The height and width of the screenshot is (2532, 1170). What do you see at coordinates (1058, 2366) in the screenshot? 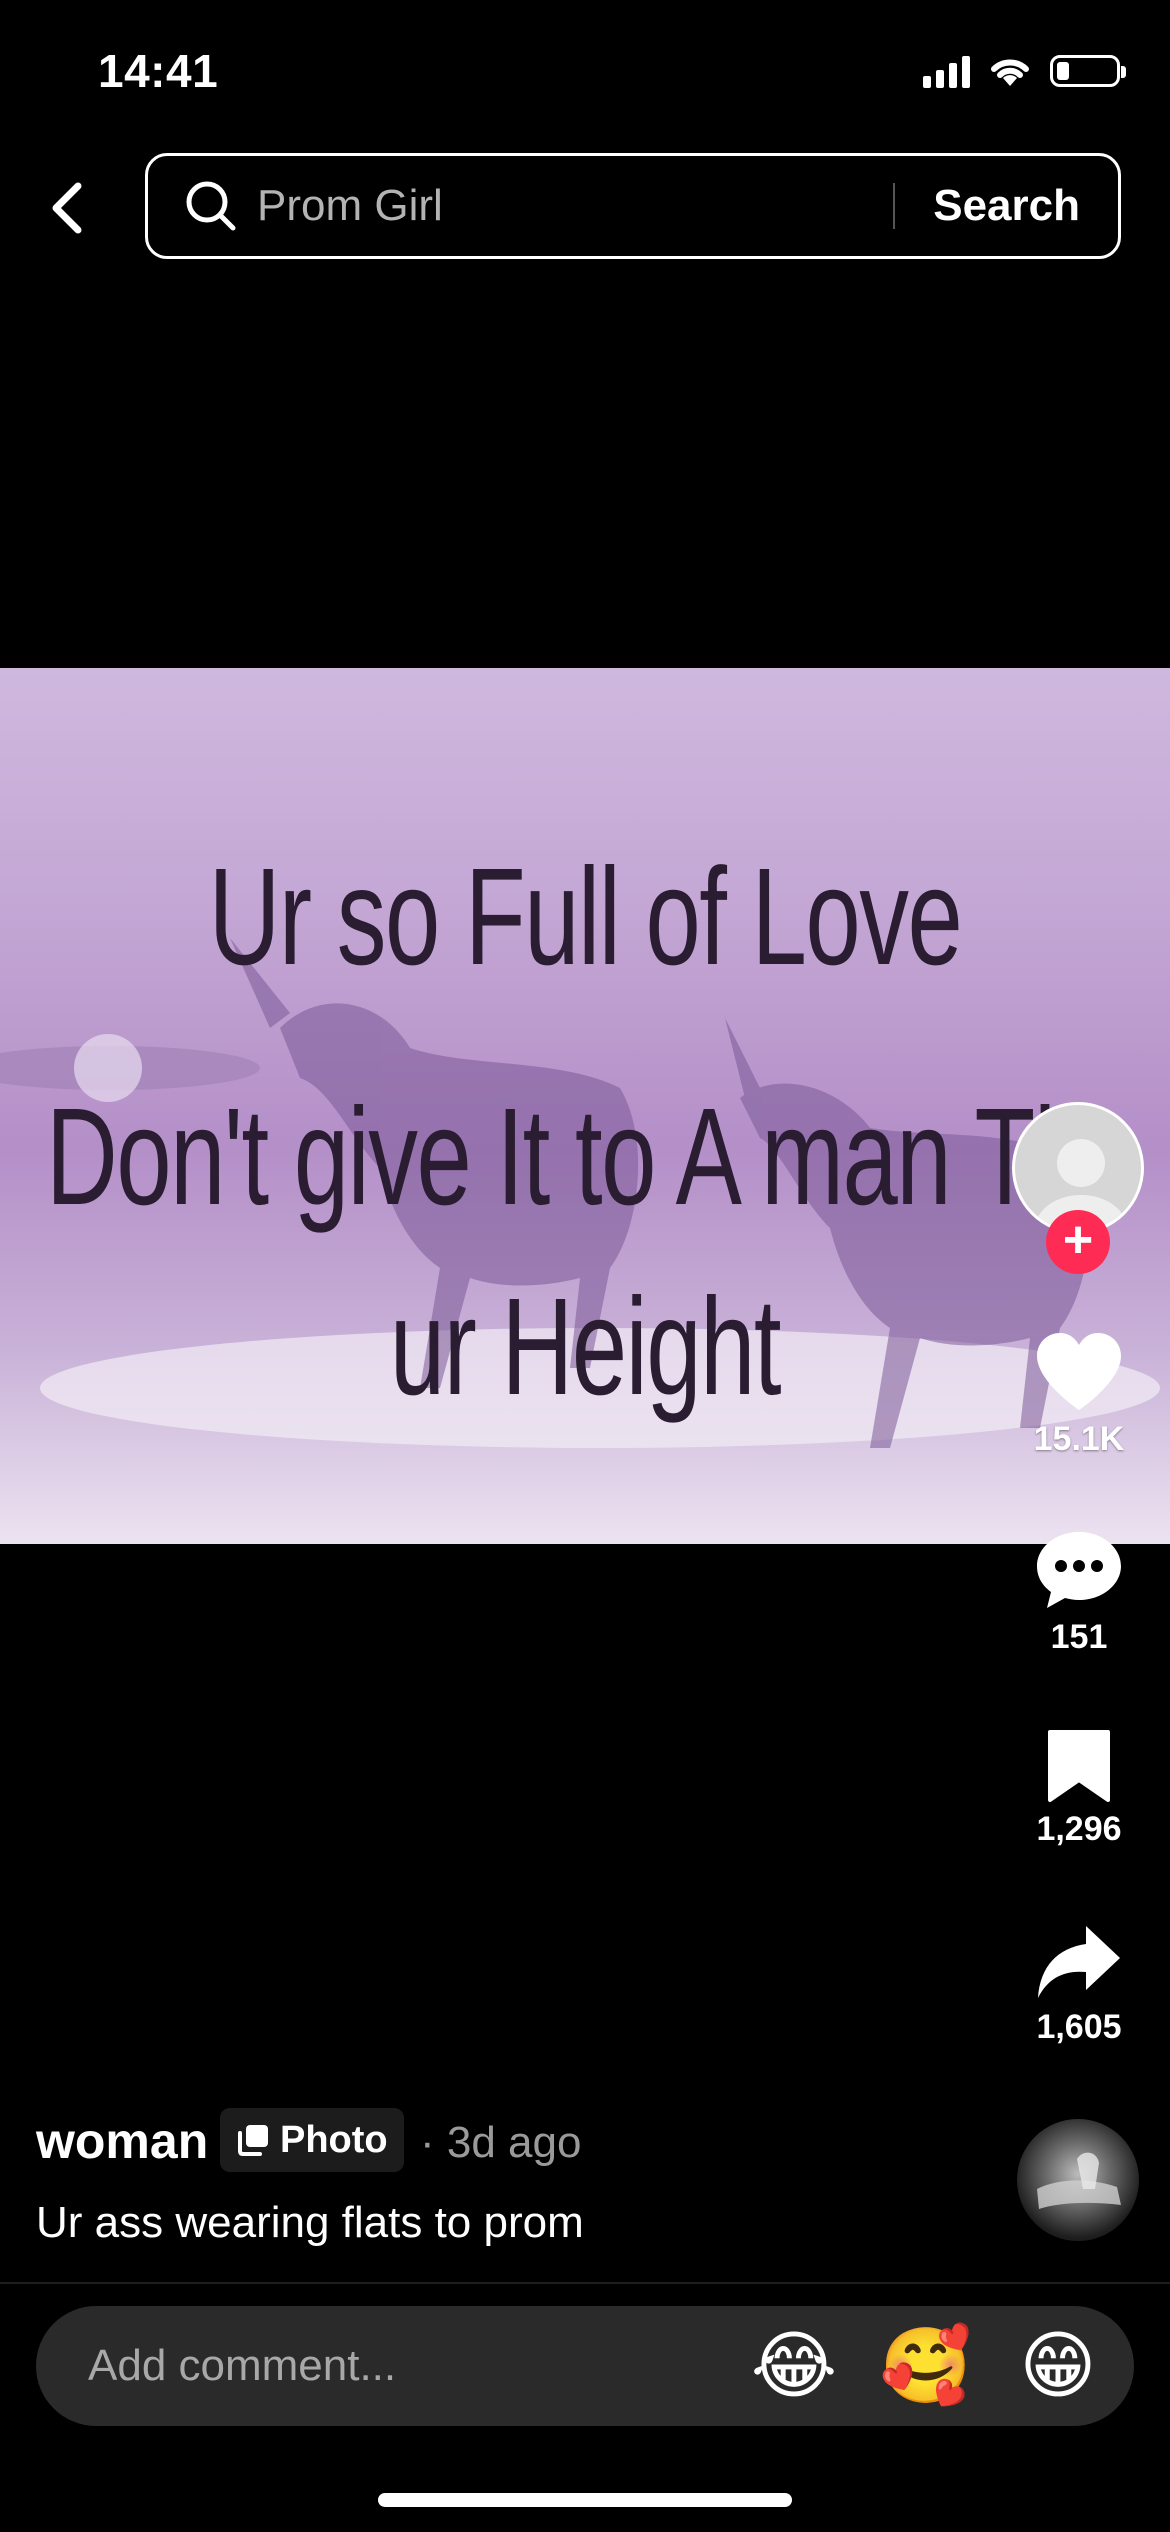
I see `emoji-grinning-button: 😁` at bounding box center [1058, 2366].